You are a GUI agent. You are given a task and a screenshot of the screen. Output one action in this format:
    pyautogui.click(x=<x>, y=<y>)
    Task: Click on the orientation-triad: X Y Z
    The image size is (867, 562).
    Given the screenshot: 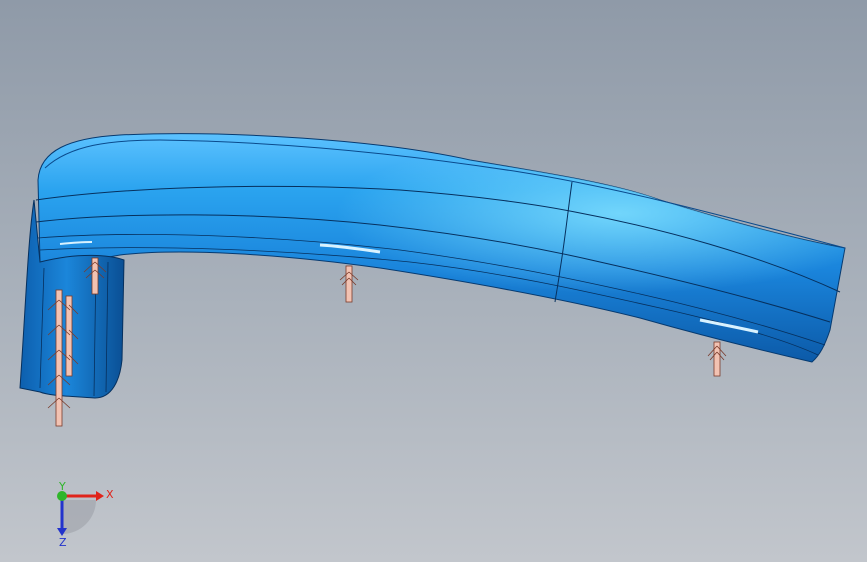 What is the action you would take?
    pyautogui.click(x=84, y=513)
    